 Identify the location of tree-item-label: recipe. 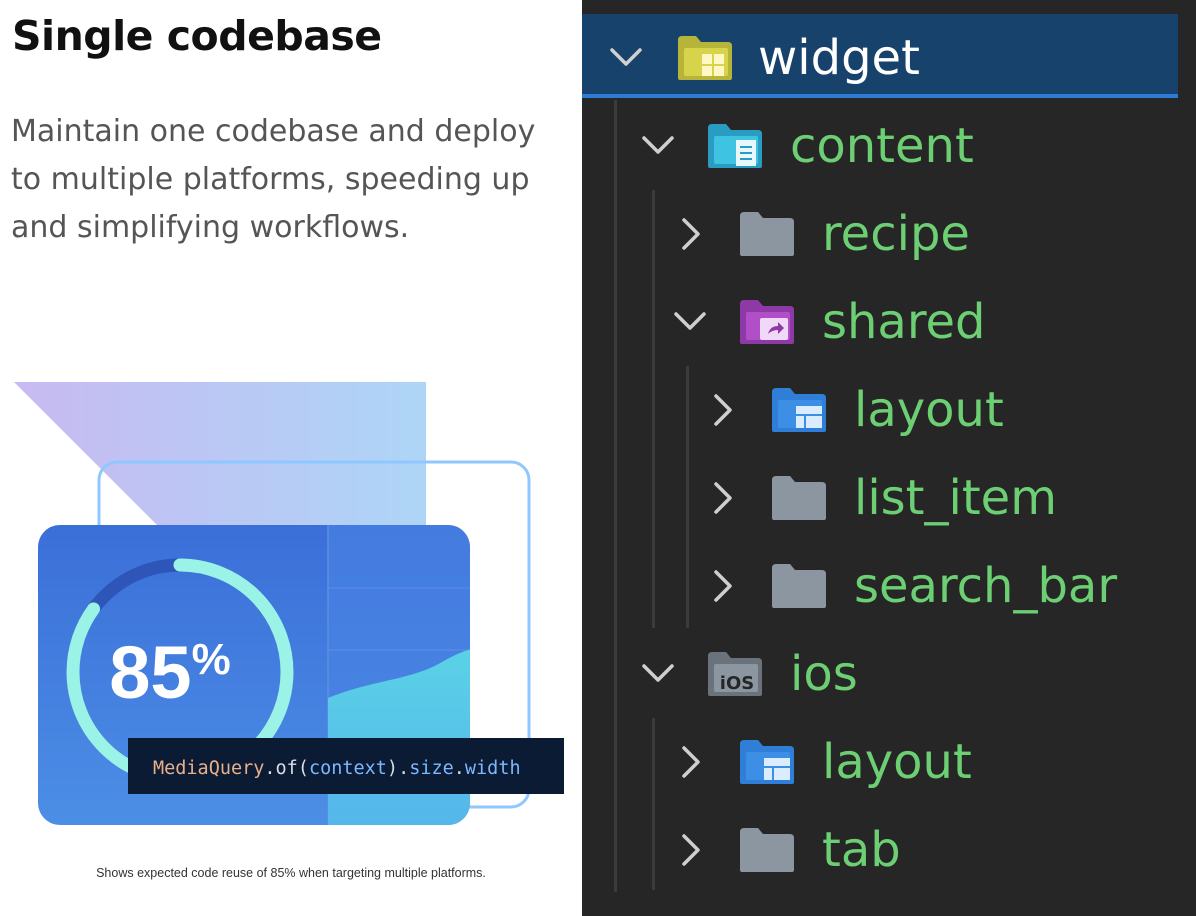
(896, 234).